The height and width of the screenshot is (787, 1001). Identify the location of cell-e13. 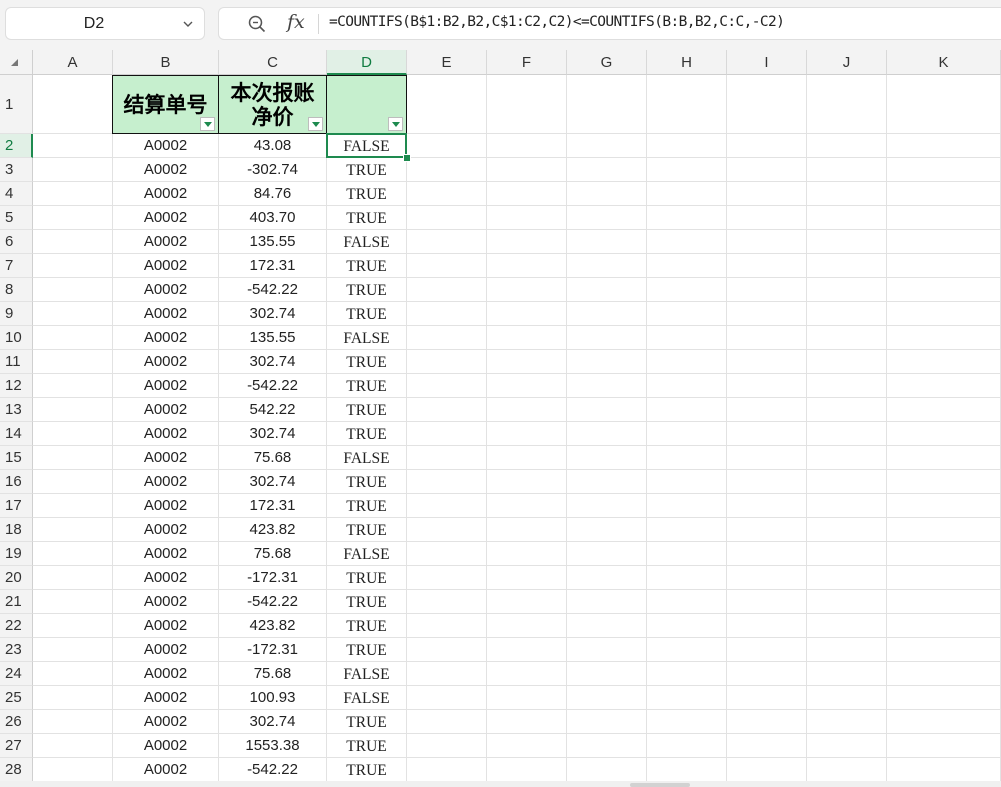
(447, 410).